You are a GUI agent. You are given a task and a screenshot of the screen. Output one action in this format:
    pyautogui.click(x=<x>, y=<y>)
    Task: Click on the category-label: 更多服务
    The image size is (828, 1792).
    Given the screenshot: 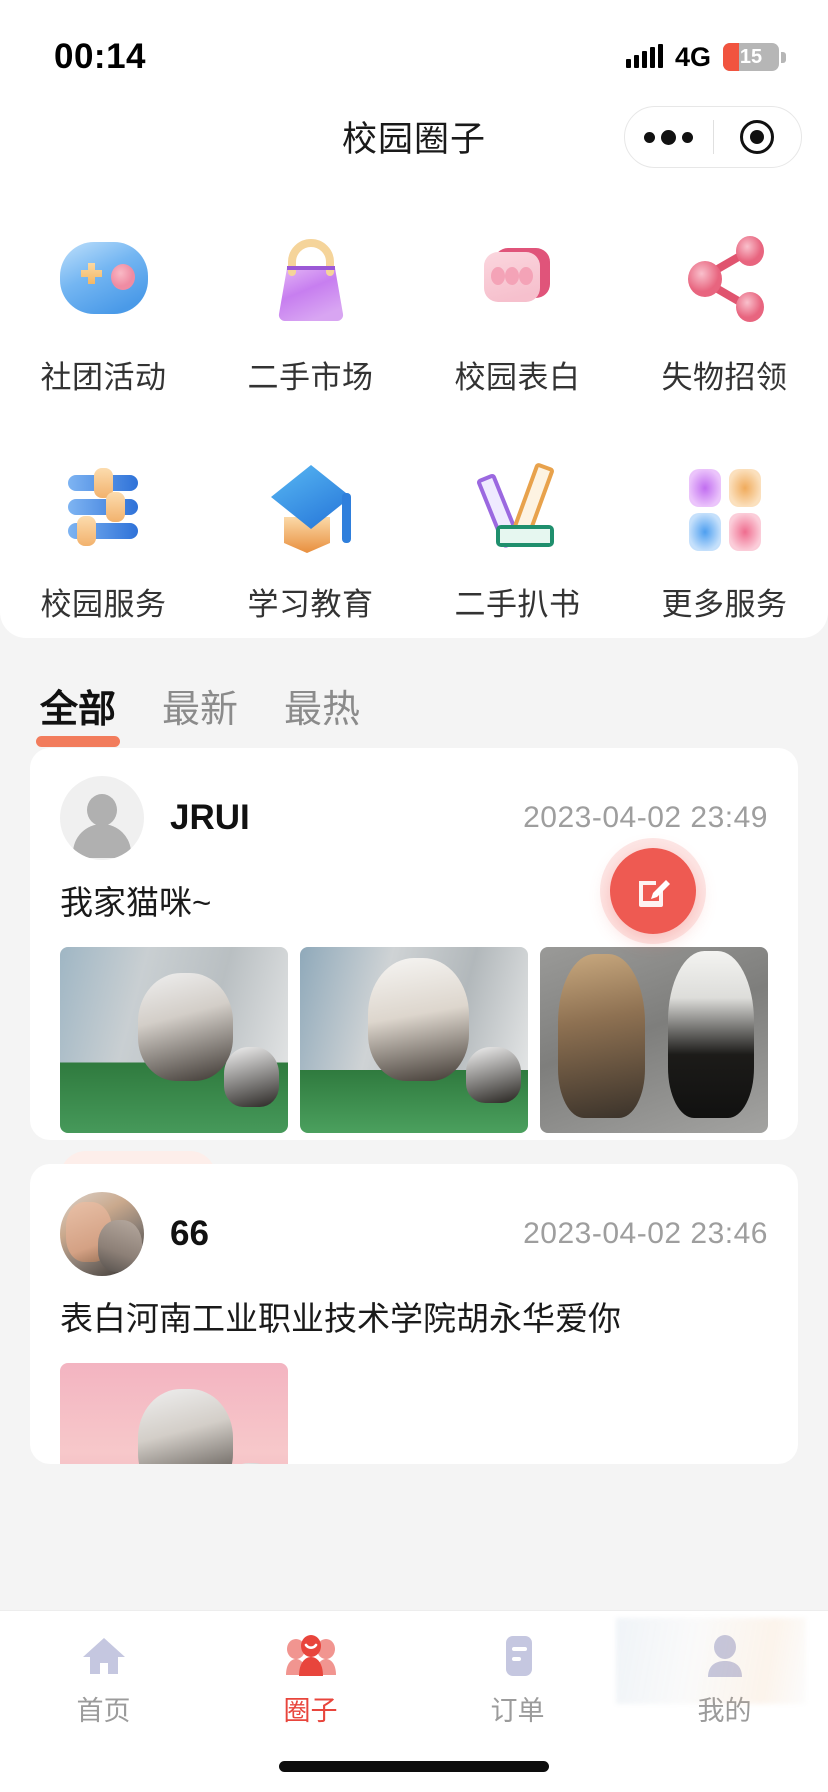 What is the action you would take?
    pyautogui.click(x=724, y=604)
    